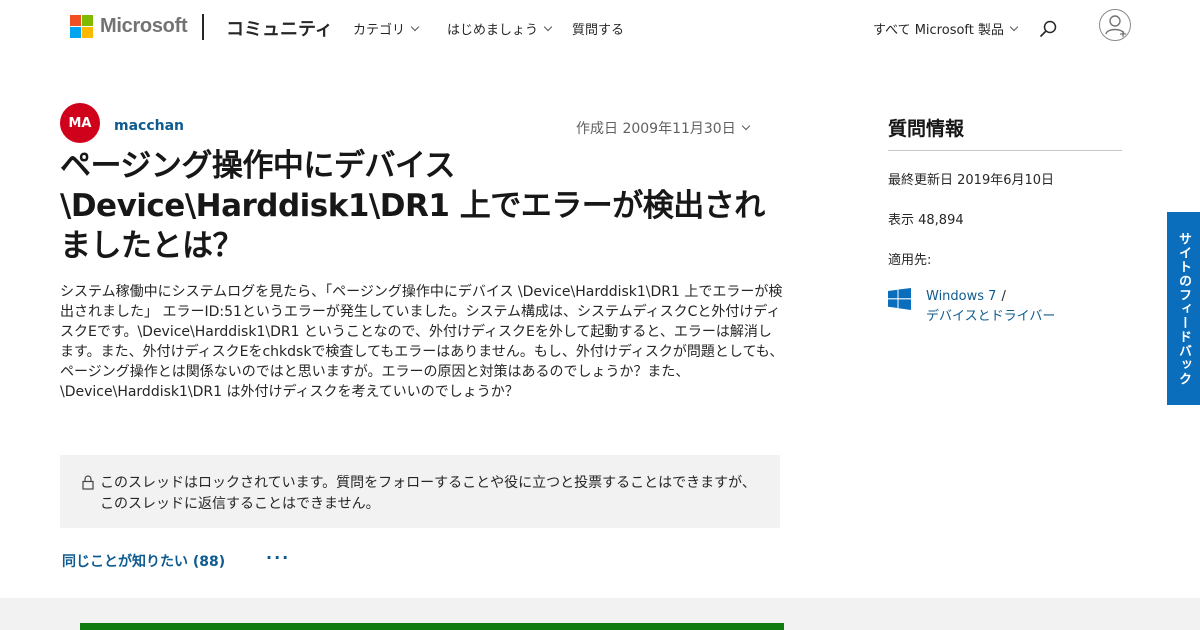 This screenshot has width=1200, height=630. I want to click on site-feedback-tab: サイトのフィードバック, so click(1183, 308).